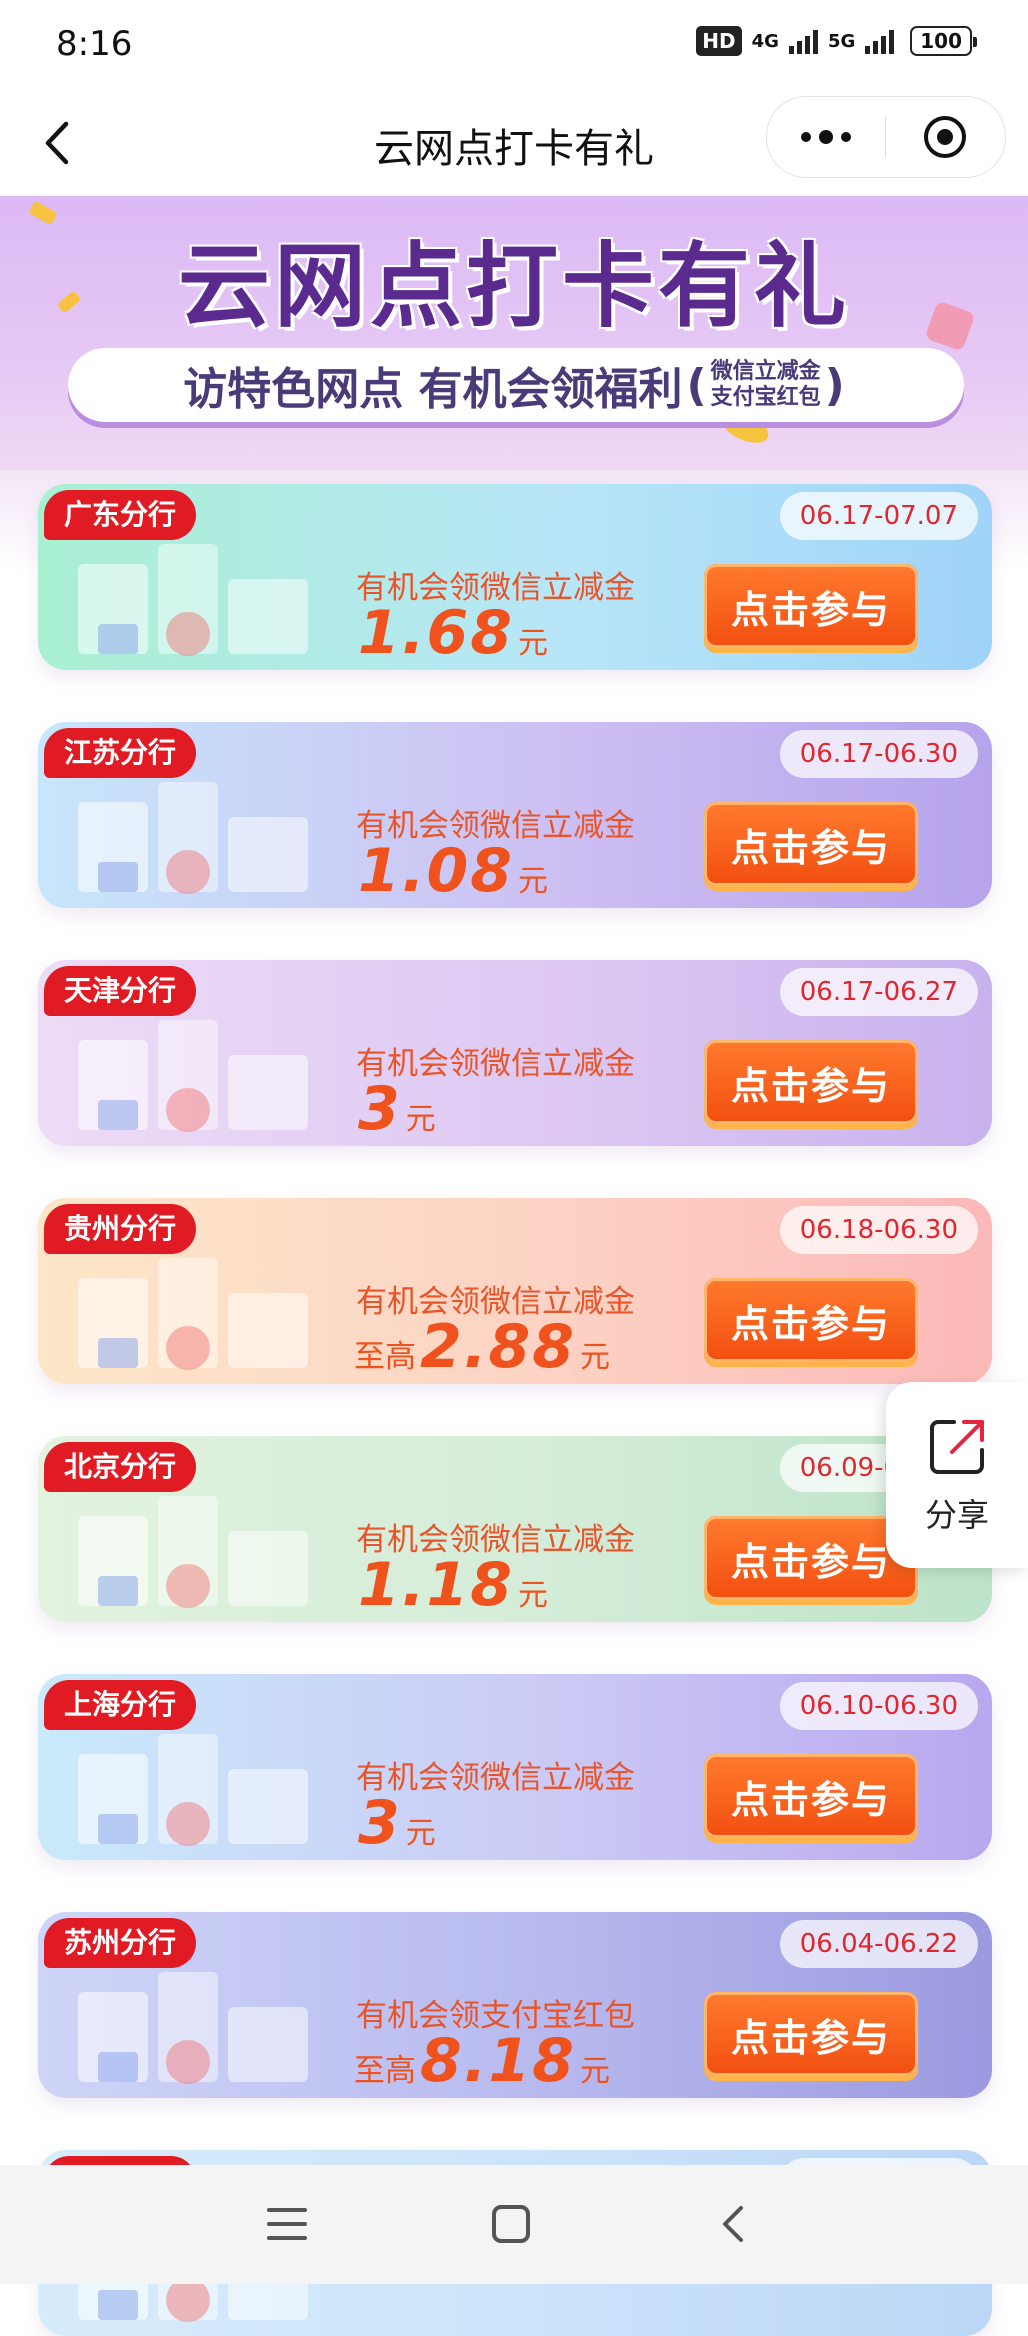  I want to click on branch-card: 贵州分行 06.18-06.30 有机会领微信立减金 至高 2.88 元点击参与, so click(515, 1291).